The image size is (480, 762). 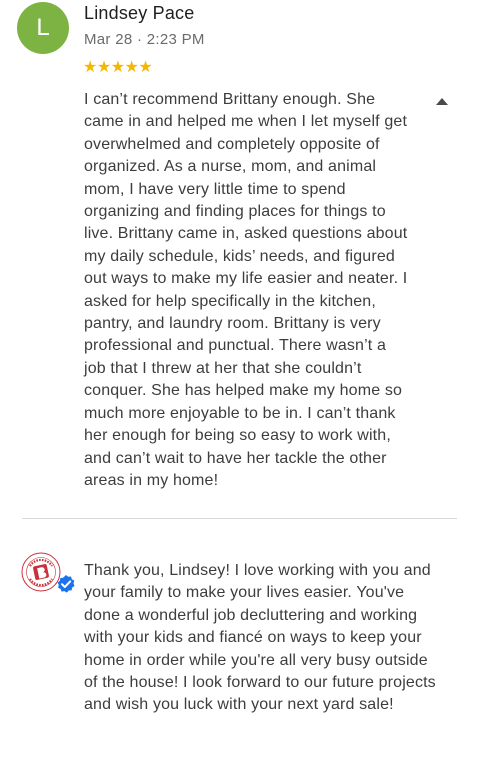 I want to click on star-rating: ★★★★★, so click(x=118, y=67).